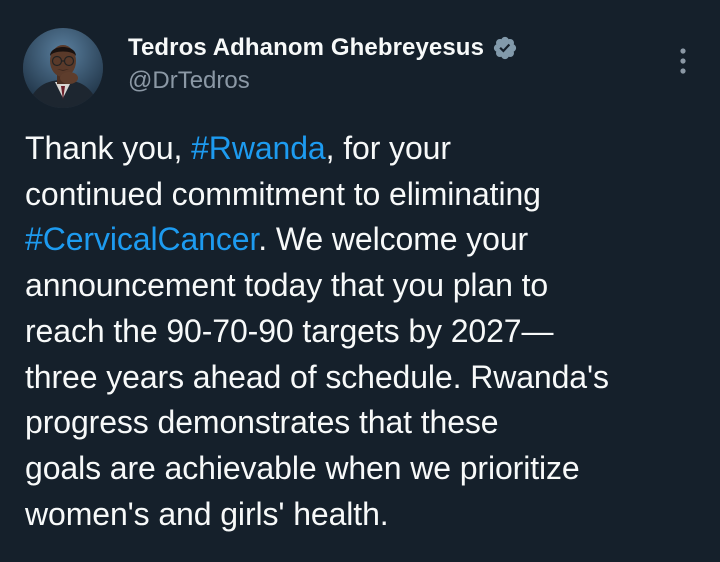 Image resolution: width=720 pixels, height=562 pixels. Describe the element at coordinates (393, 239) in the screenshot. I see `tweet-text-segment: . We welcome your` at that location.